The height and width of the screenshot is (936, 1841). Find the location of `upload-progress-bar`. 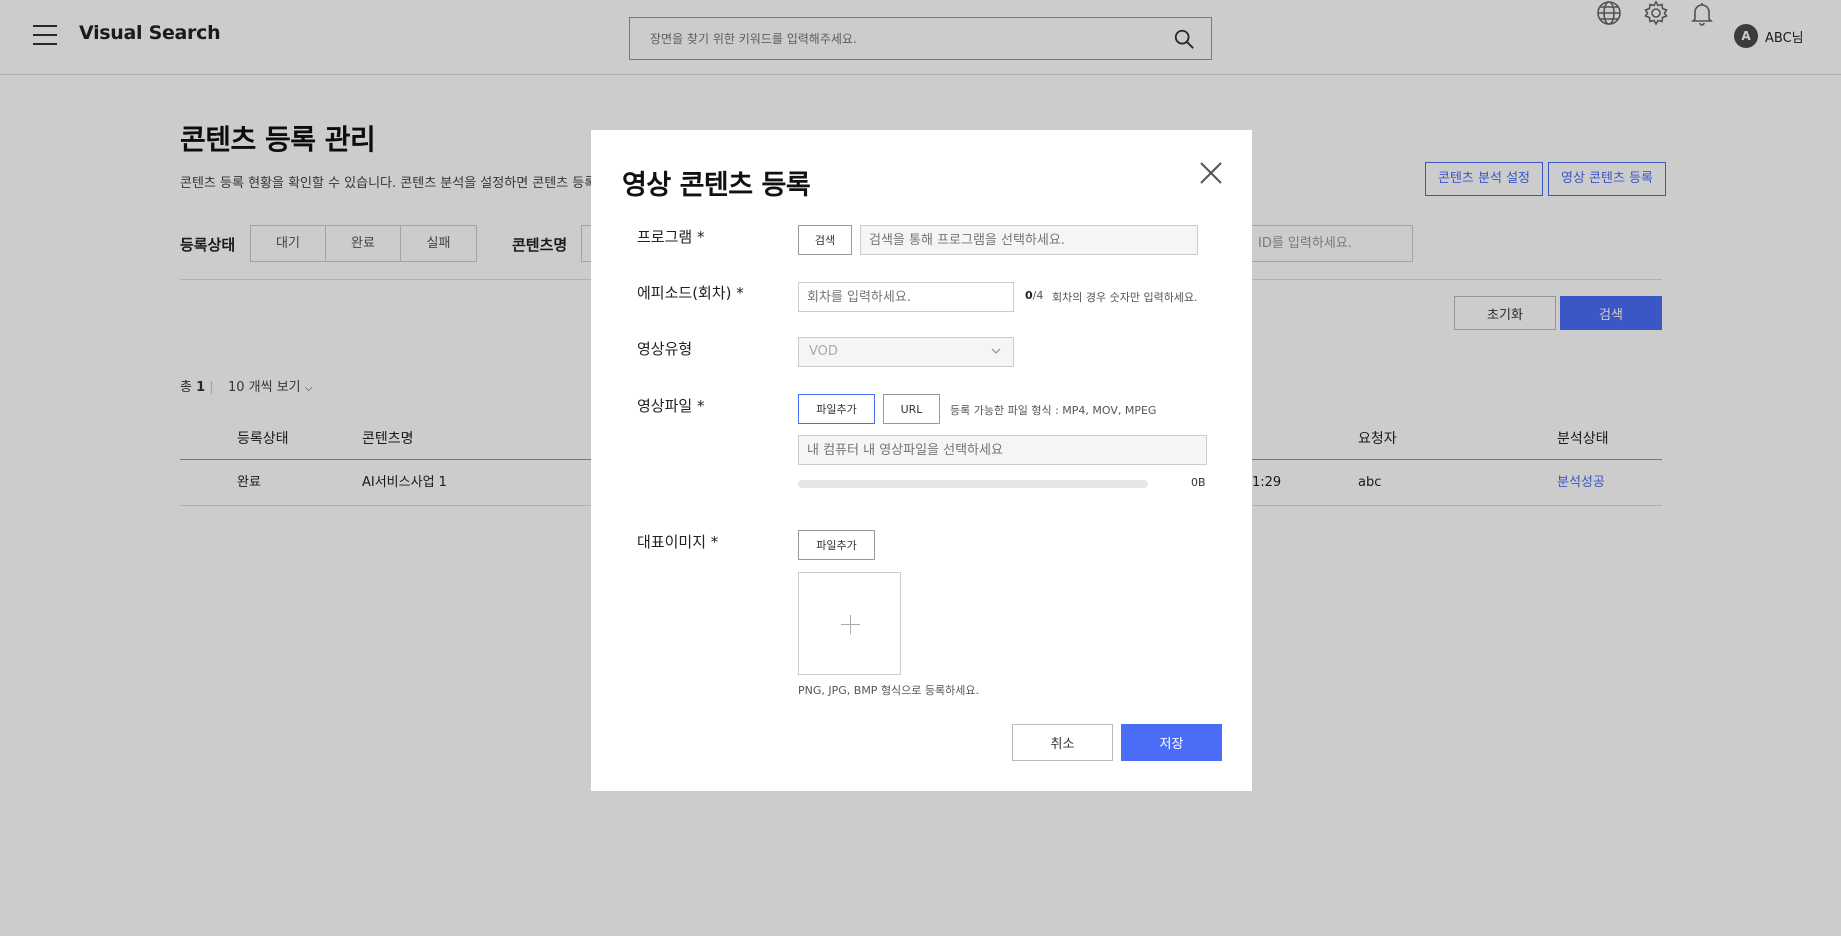

upload-progress-bar is located at coordinates (973, 484).